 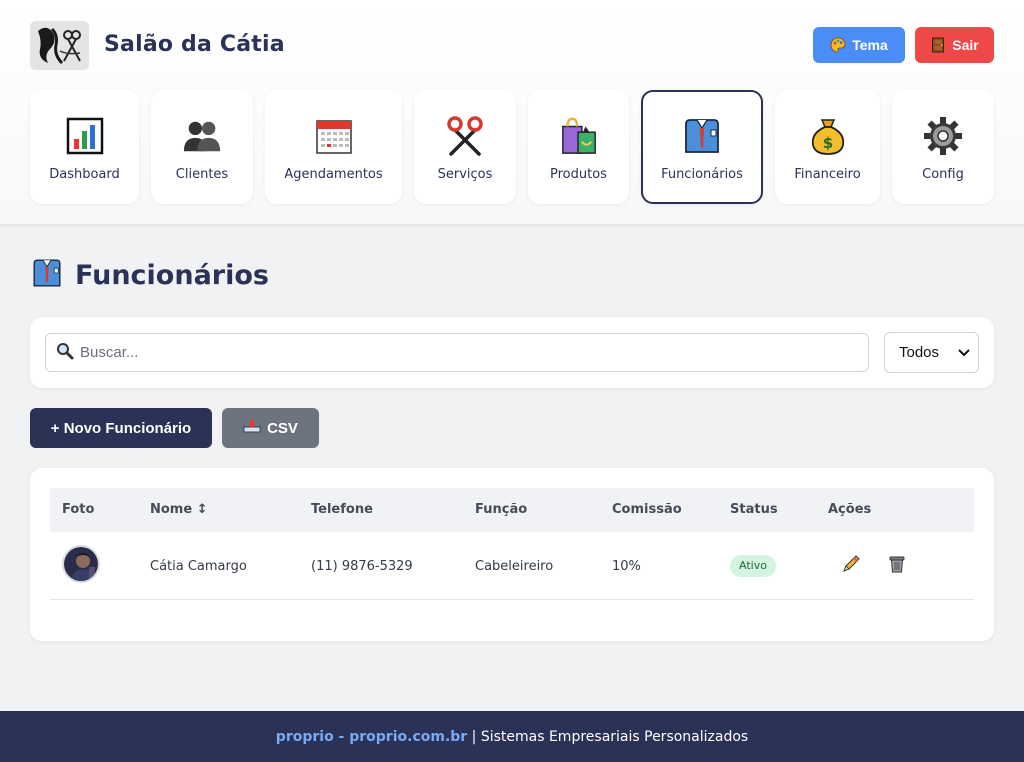 What do you see at coordinates (78, 509) in the screenshot?
I see `col-foto: Foto` at bounding box center [78, 509].